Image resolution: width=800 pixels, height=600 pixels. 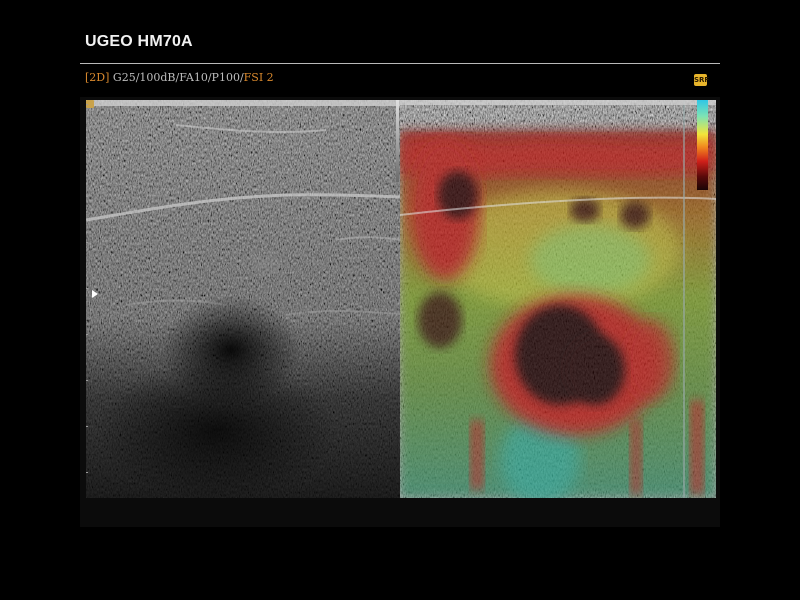 What do you see at coordinates (97, 77) in the screenshot?
I see `mode-label: [2D]` at bounding box center [97, 77].